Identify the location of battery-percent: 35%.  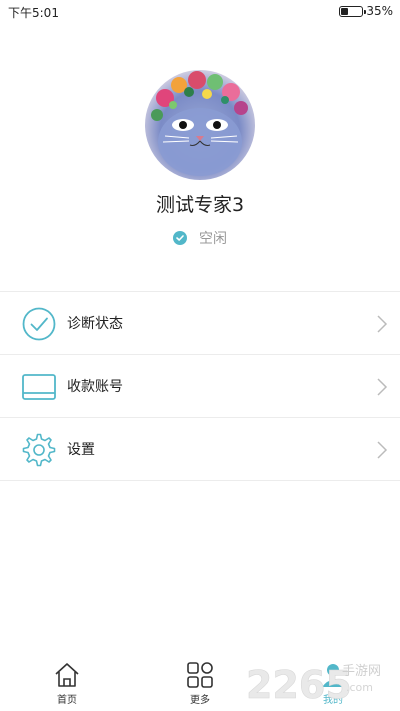
(379, 11).